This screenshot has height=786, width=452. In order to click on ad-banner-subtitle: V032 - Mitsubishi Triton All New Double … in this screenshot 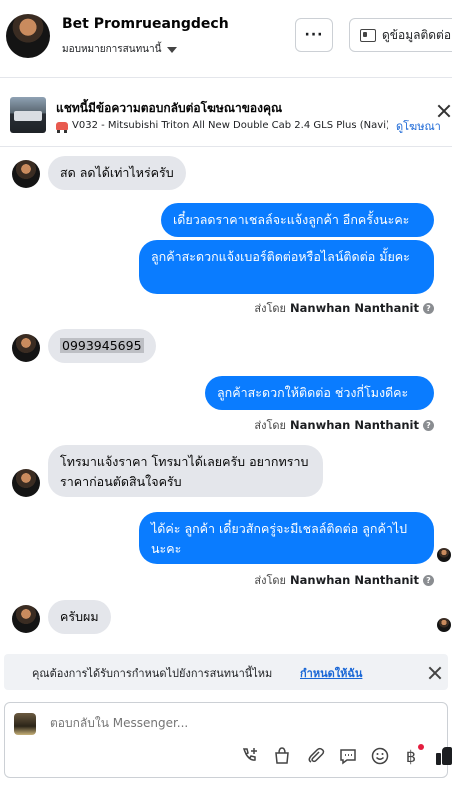, I will do `click(229, 126)`.